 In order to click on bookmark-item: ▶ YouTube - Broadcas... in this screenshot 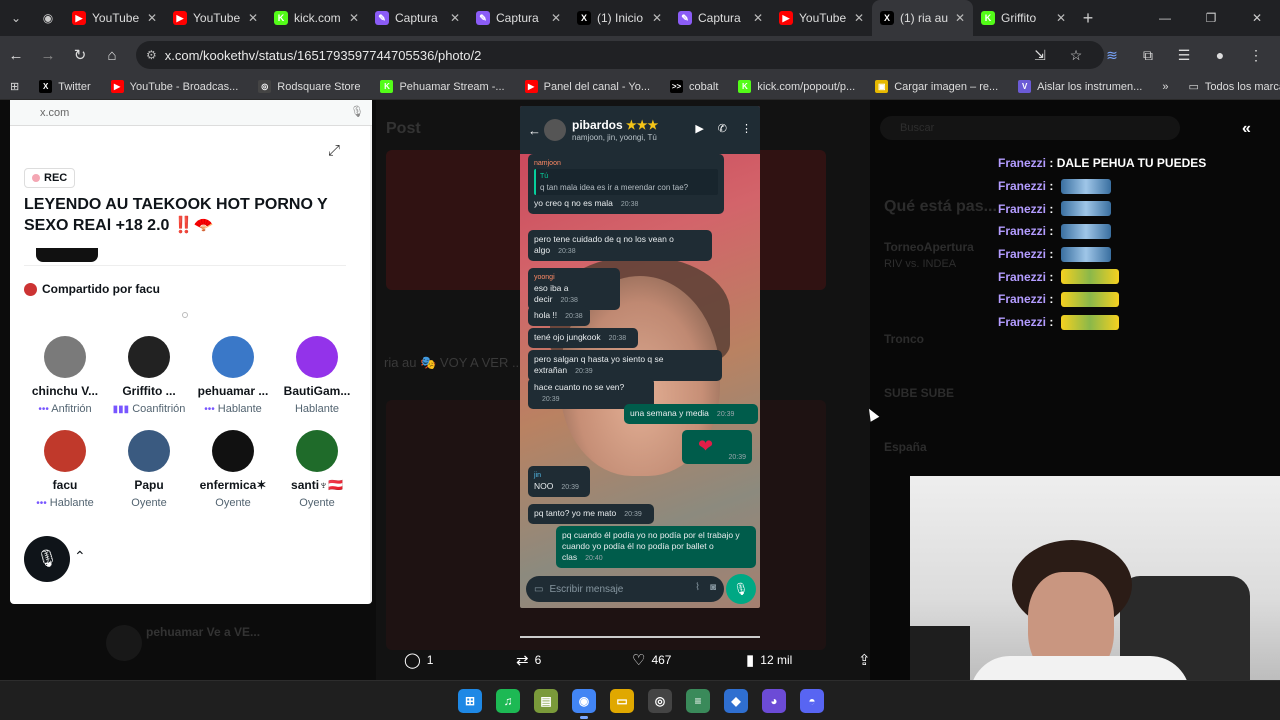, I will do `click(175, 86)`.